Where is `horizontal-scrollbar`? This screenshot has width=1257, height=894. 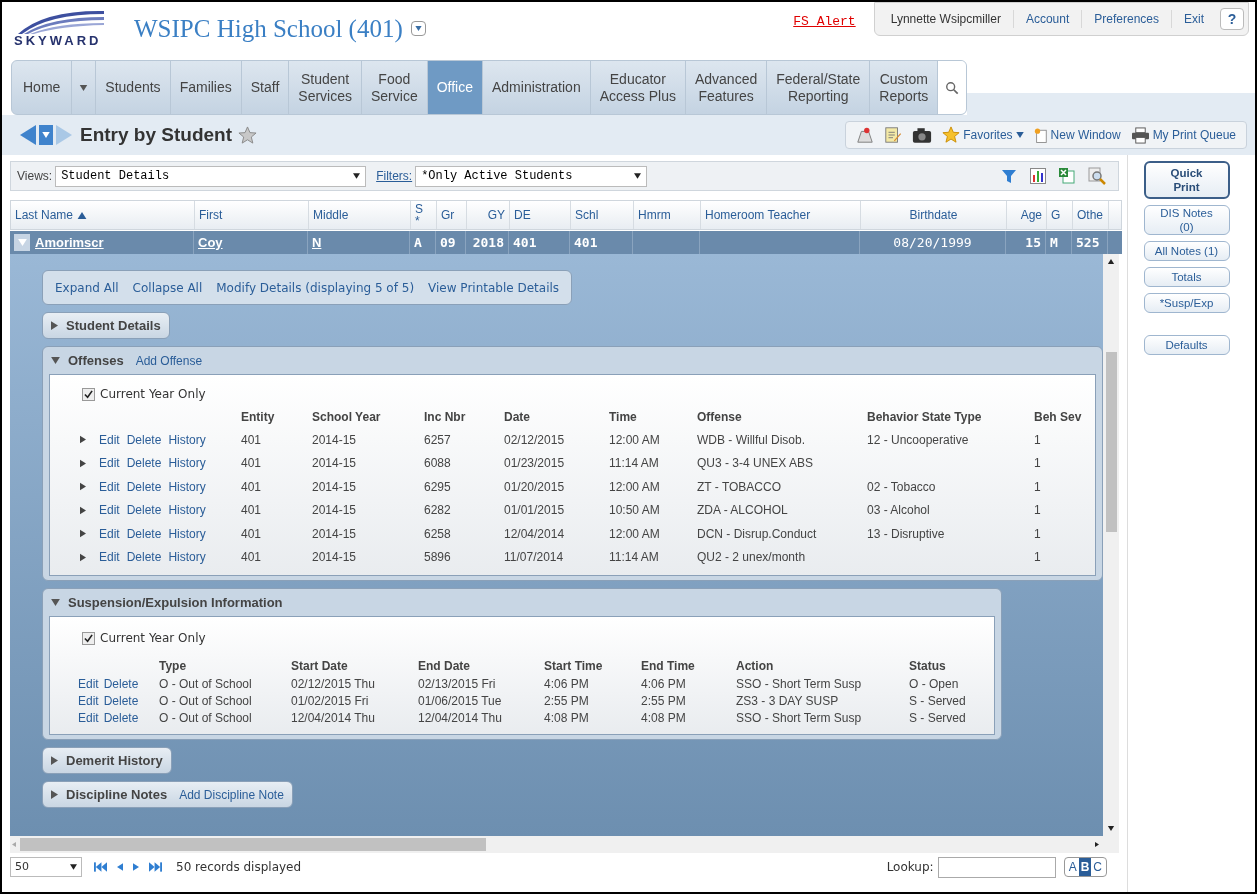 horizontal-scrollbar is located at coordinates (564, 844).